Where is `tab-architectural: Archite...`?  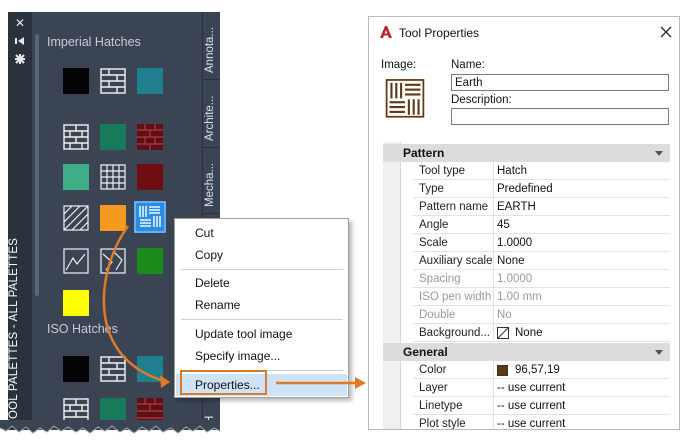
tab-architectural: Archite... is located at coordinates (211, 114).